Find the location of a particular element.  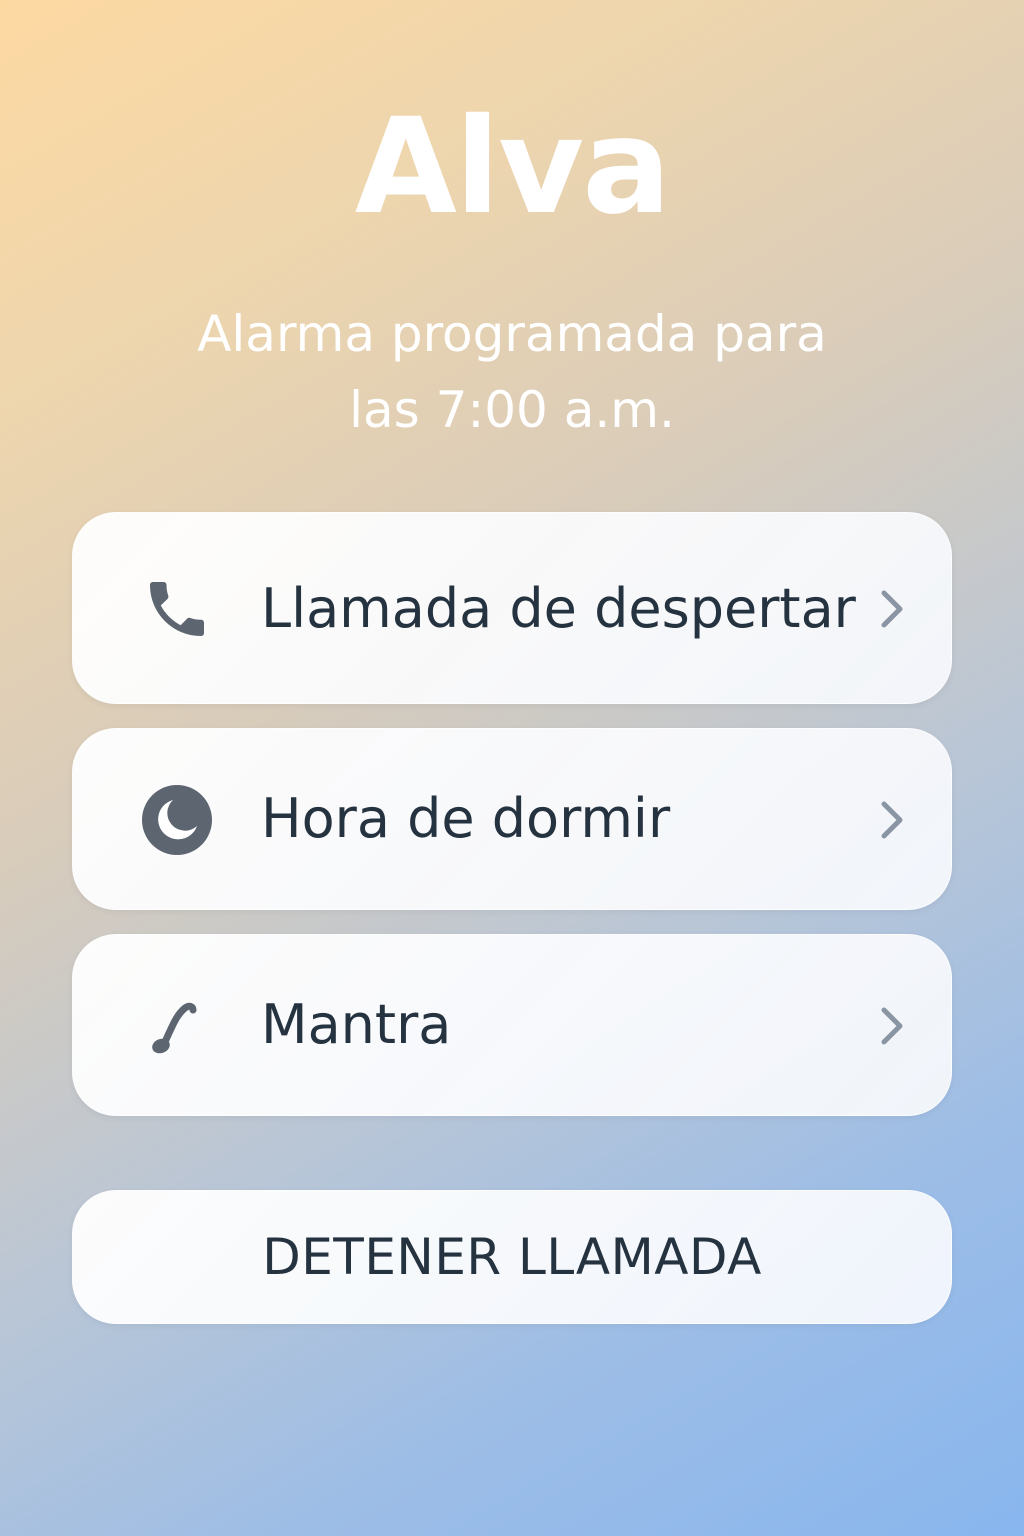

moon-icon is located at coordinates (177, 820).